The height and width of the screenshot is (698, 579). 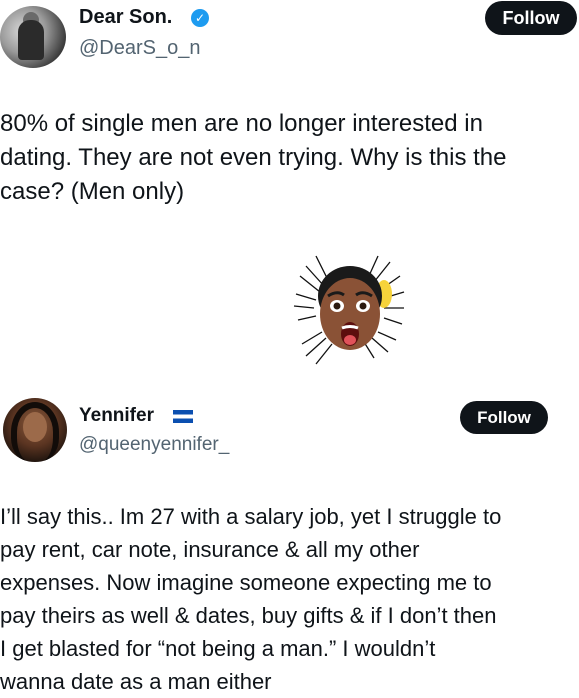 What do you see at coordinates (348, 310) in the screenshot?
I see `shocked-face-emoji-icon` at bounding box center [348, 310].